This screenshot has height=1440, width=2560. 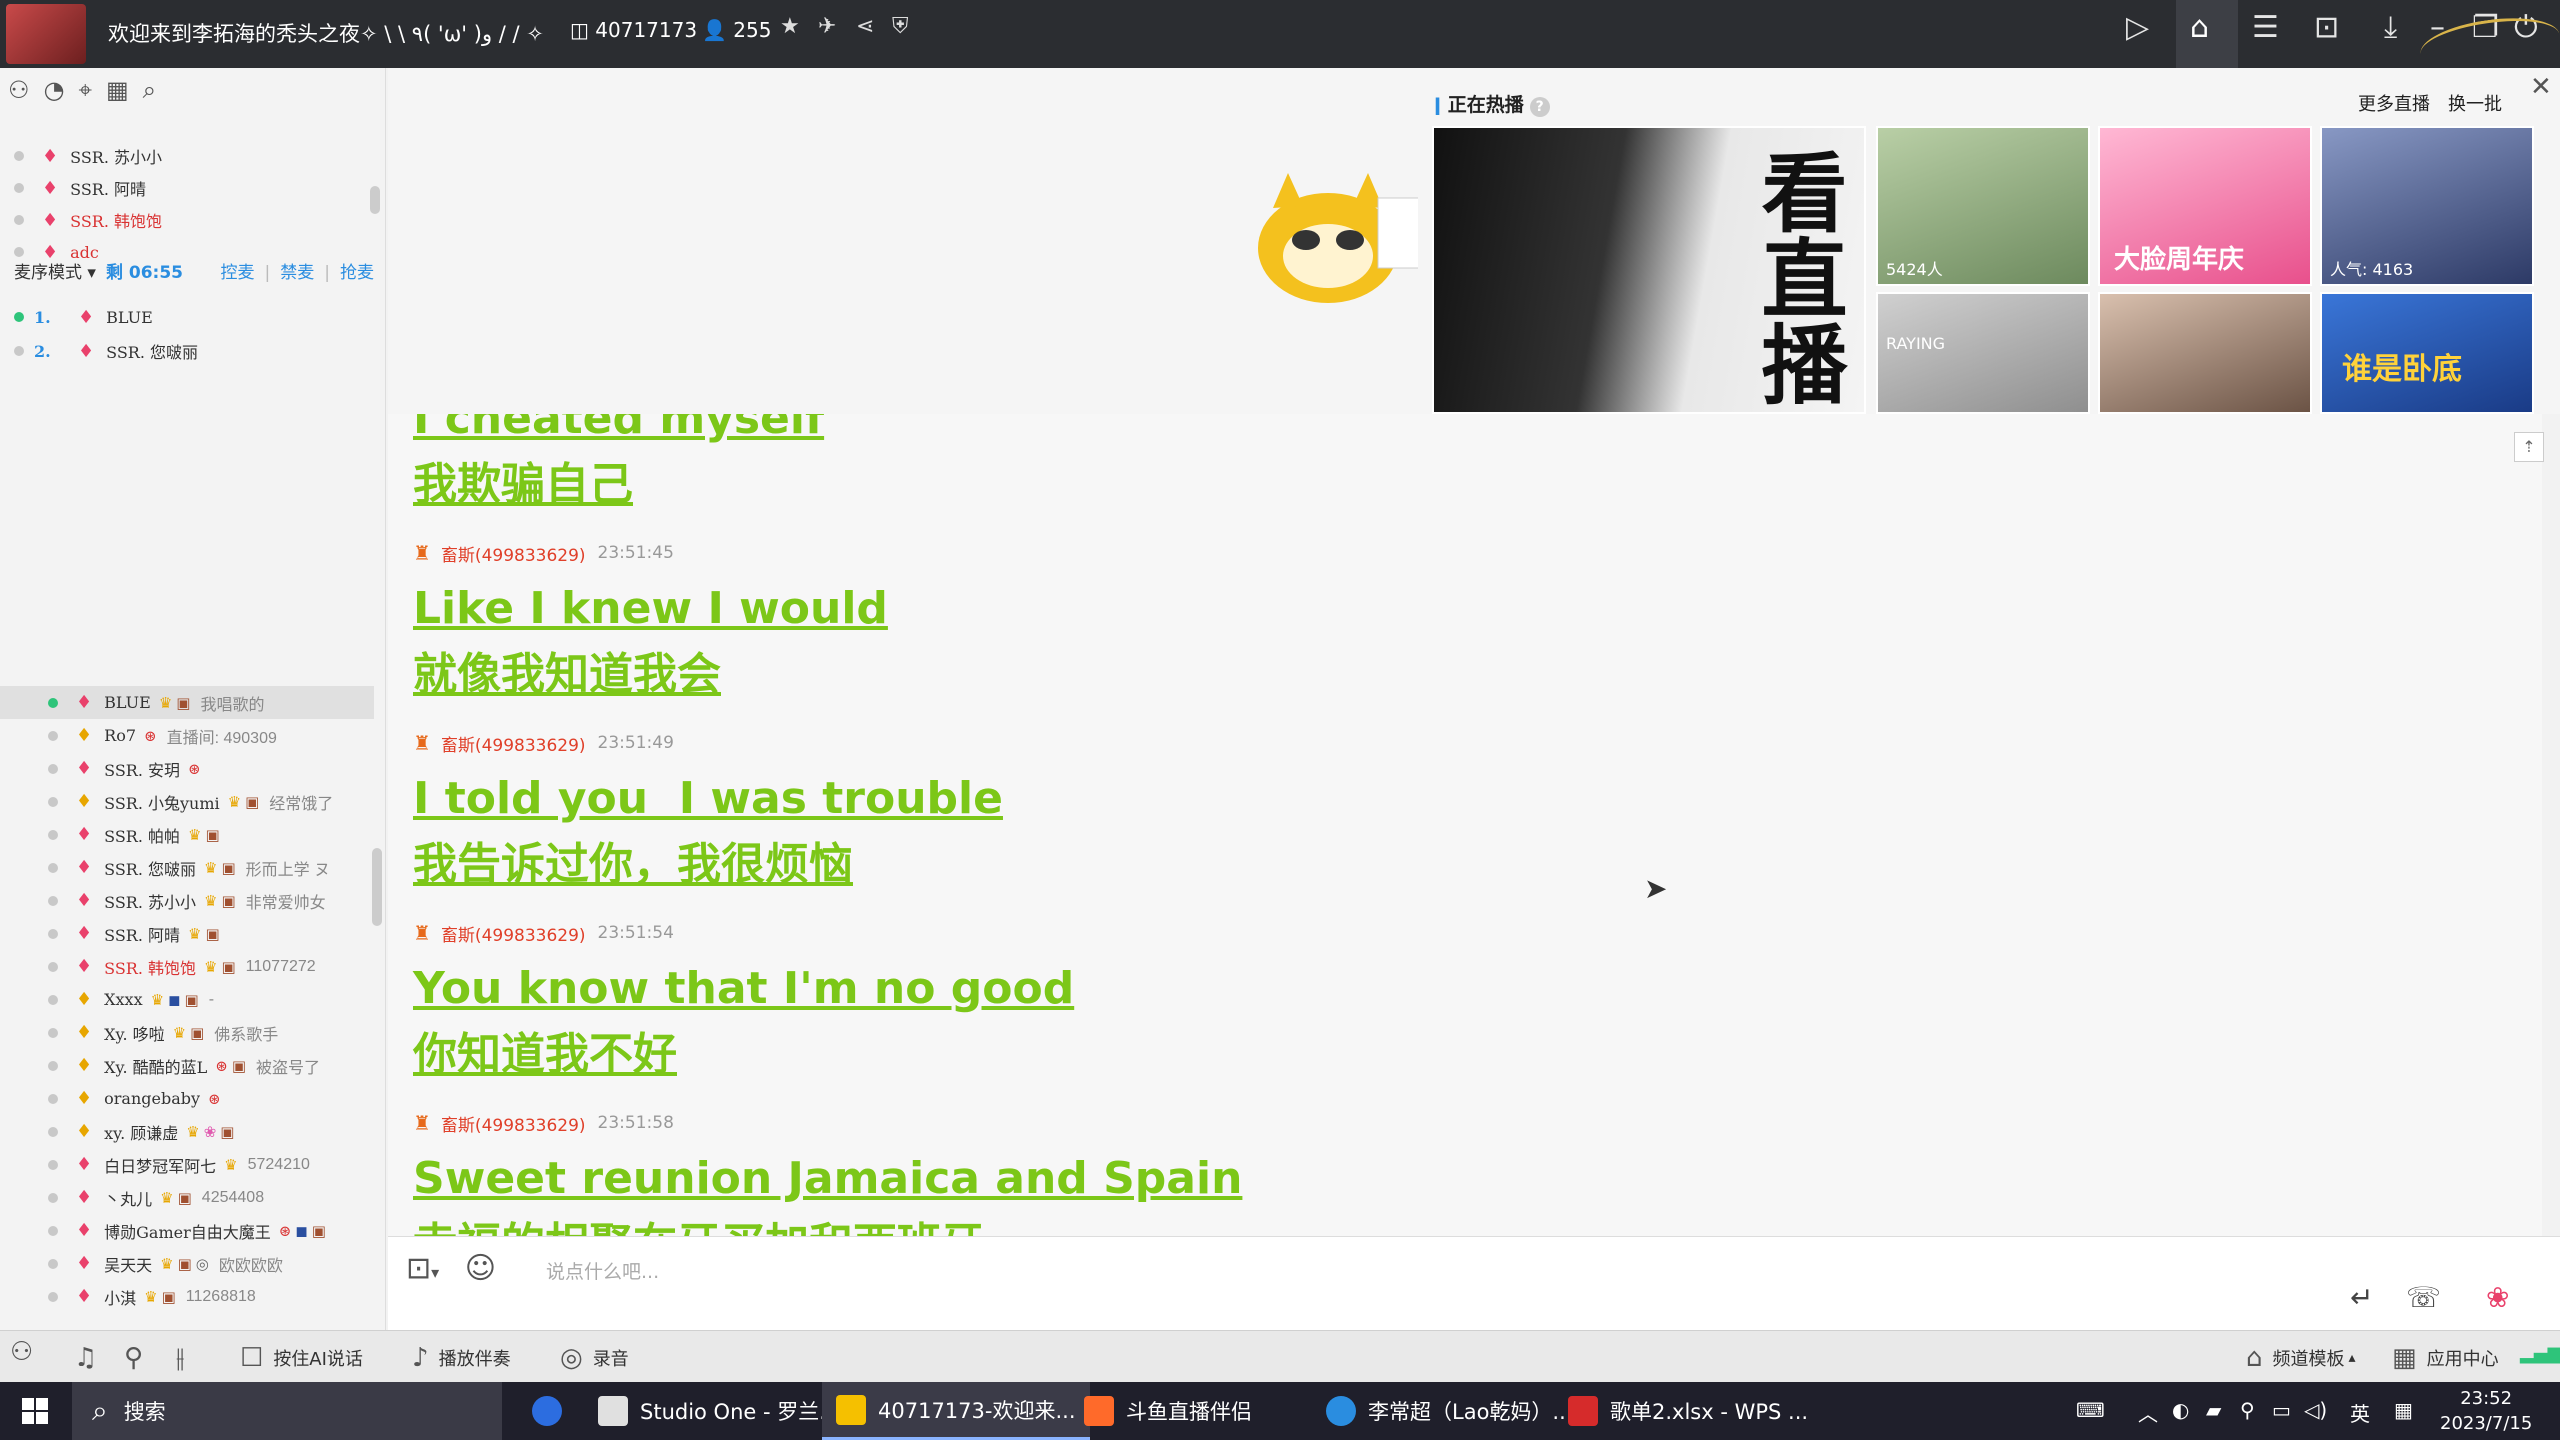 What do you see at coordinates (55, 270) in the screenshot?
I see `mic-mode-dropdown: 麦序模式 ▾` at bounding box center [55, 270].